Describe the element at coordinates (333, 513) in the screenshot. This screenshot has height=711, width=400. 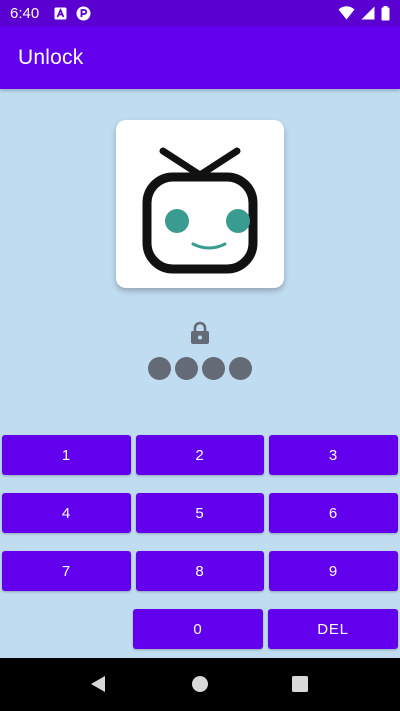
I see `key-6-button: 6` at that location.